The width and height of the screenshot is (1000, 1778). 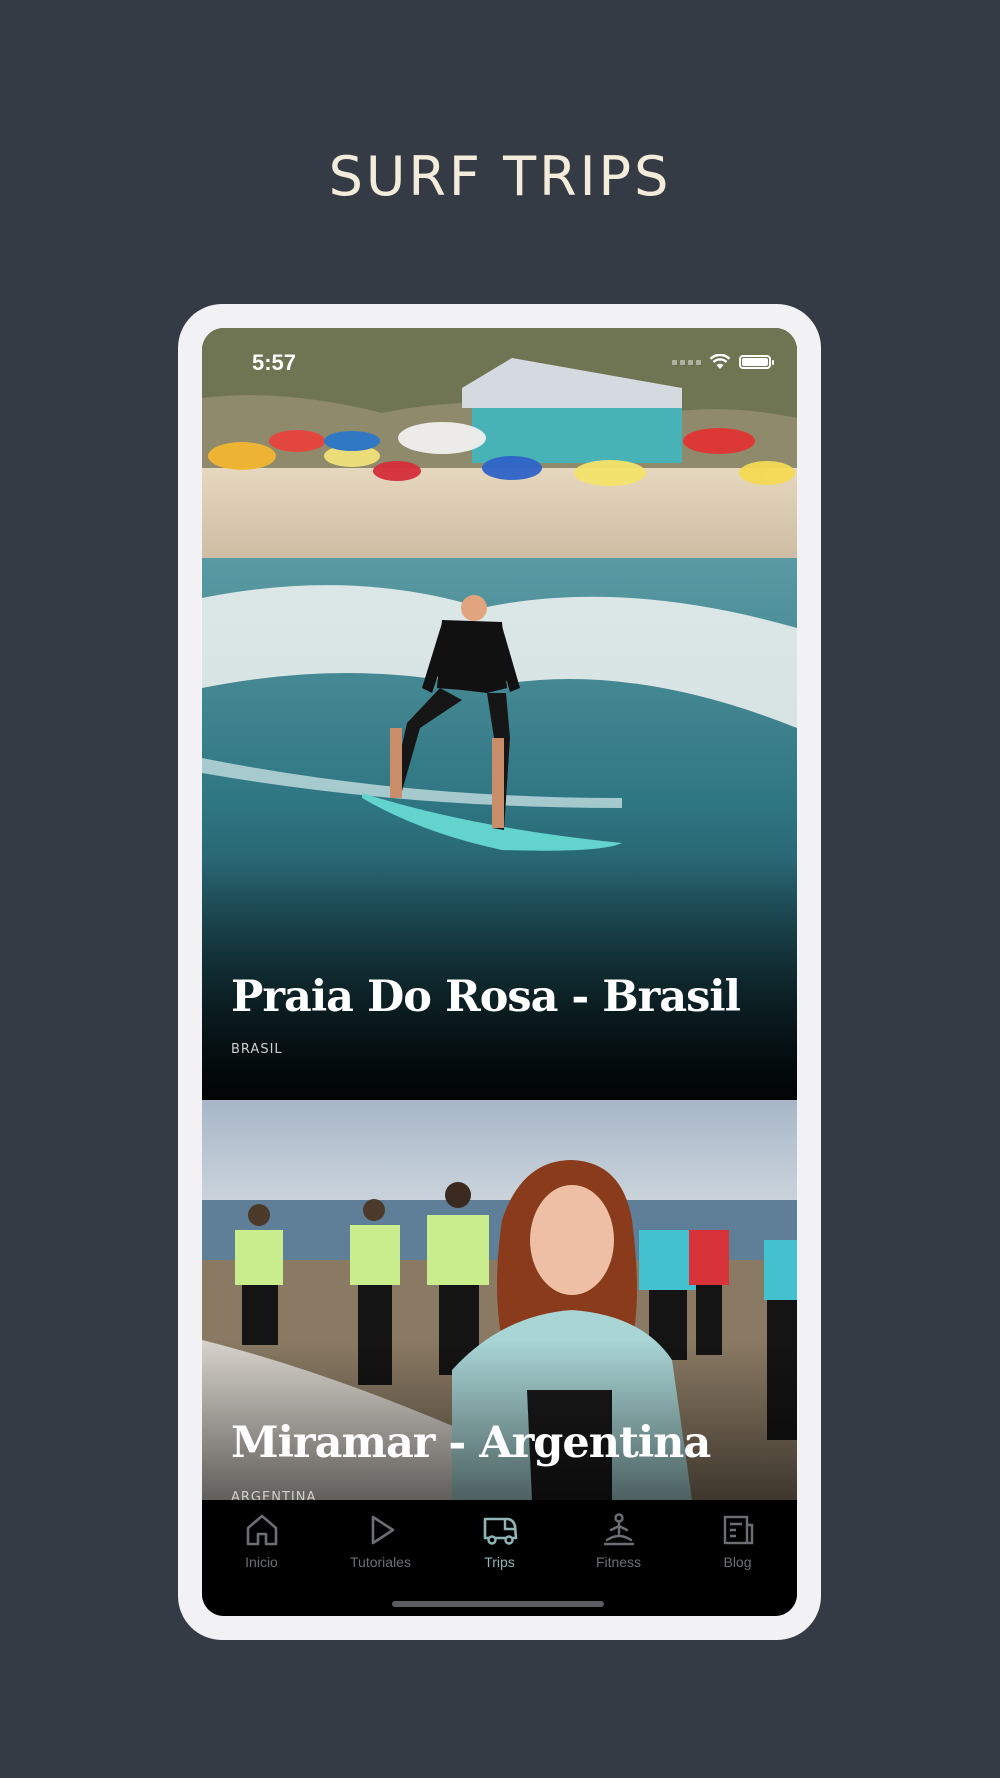 I want to click on trip-title: Miramar - Argentina, so click(x=471, y=1443).